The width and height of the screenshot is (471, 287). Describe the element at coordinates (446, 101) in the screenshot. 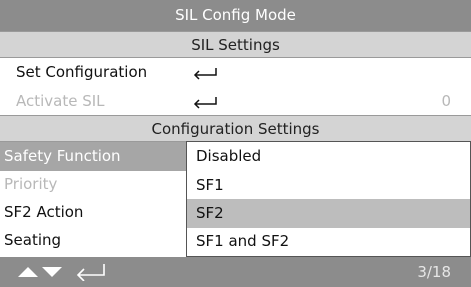

I see `activate-sil-value: 0` at that location.